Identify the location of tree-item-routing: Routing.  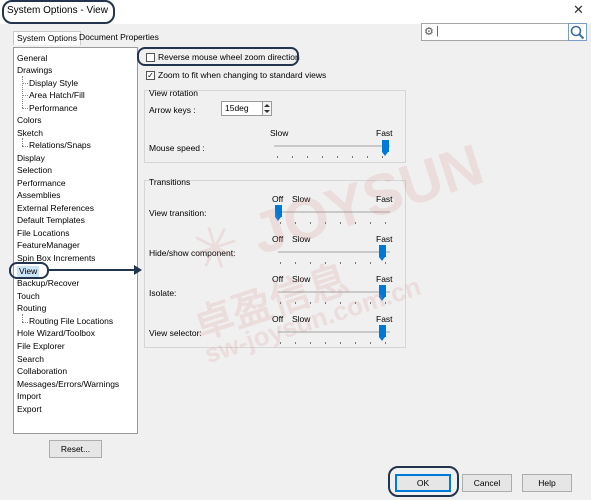
(31, 308).